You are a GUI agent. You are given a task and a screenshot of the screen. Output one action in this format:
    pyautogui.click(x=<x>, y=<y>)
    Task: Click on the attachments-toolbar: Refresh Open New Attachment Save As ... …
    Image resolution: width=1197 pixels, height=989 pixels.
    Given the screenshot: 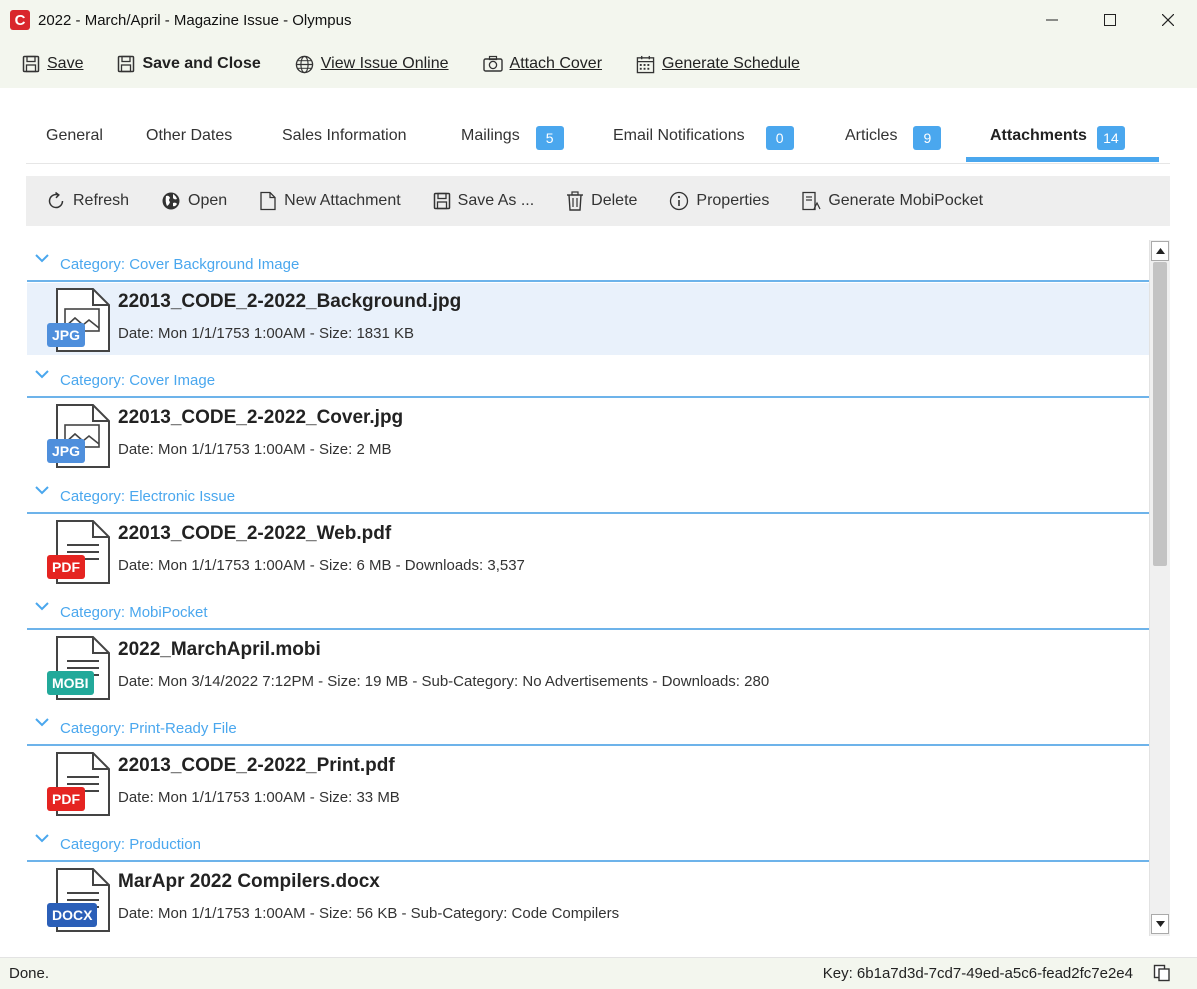 What is the action you would take?
    pyautogui.click(x=598, y=201)
    